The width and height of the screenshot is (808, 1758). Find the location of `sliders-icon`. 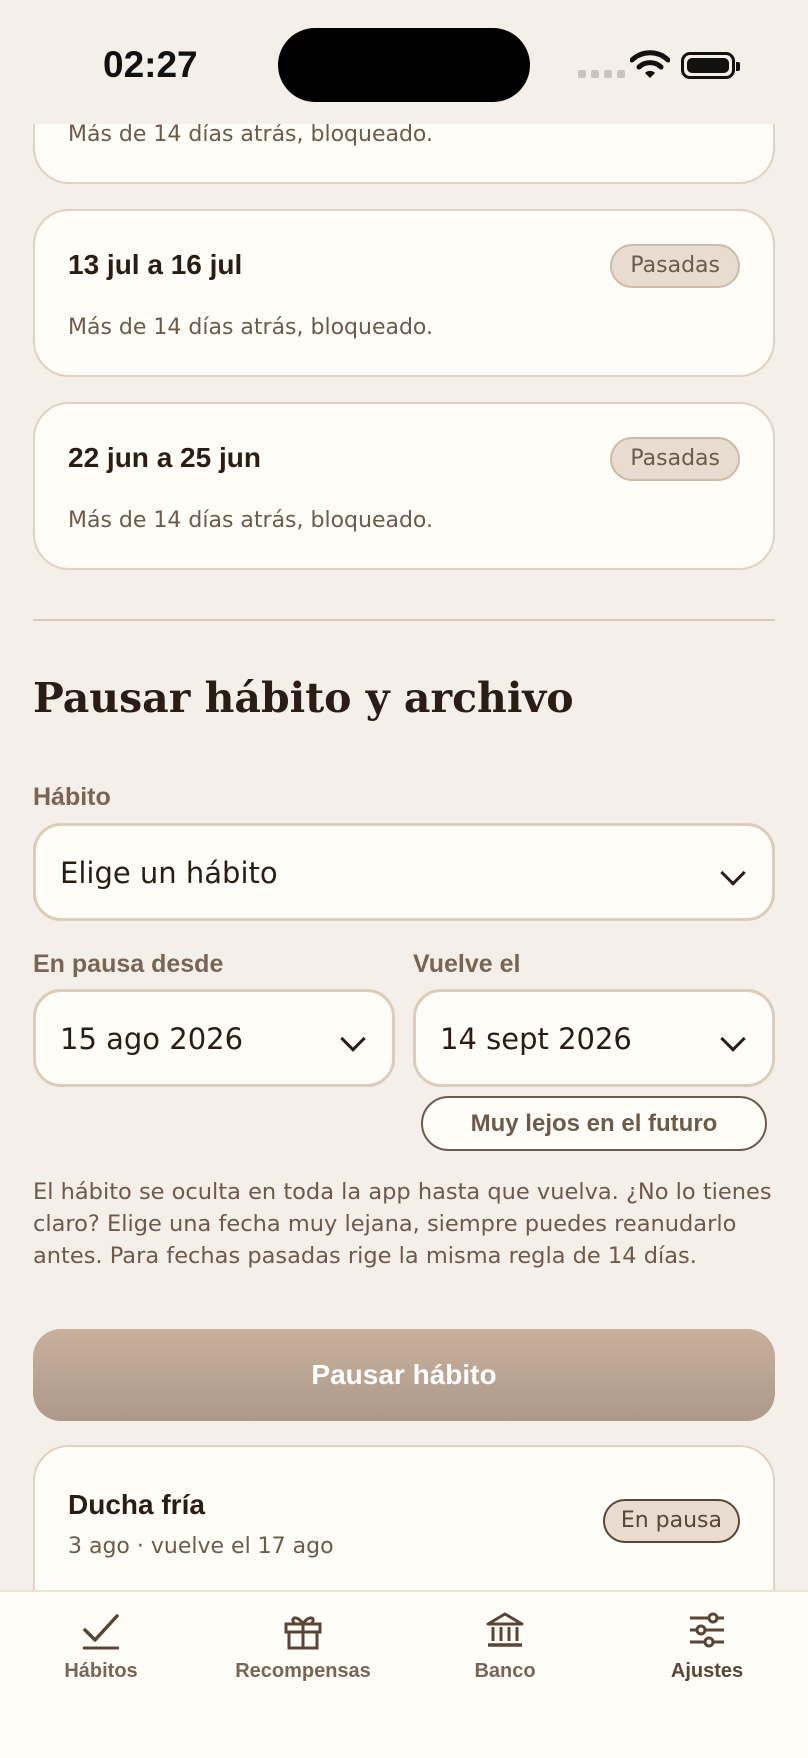

sliders-icon is located at coordinates (707, 1630).